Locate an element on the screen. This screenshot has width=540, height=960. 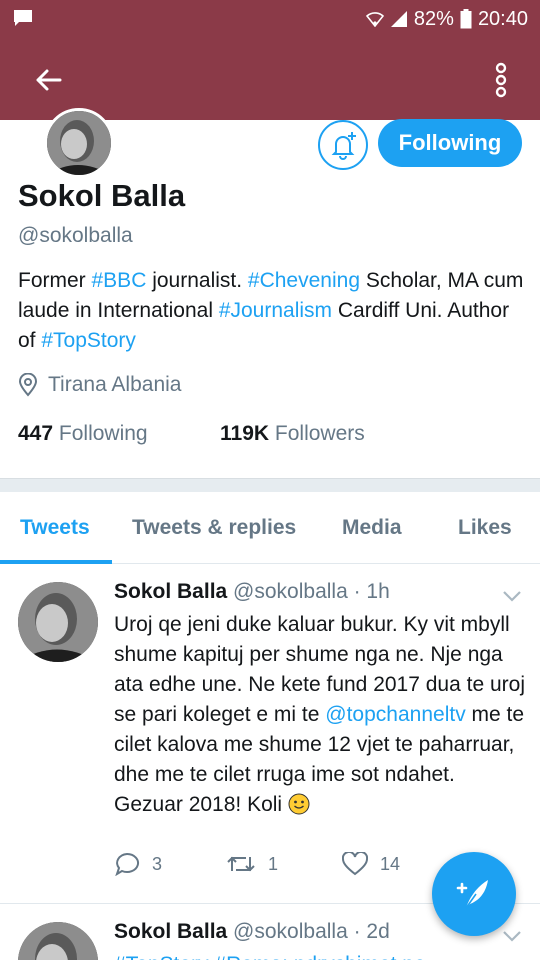
tab-tweets-replies: Tweets & replies is located at coordinates (214, 528).